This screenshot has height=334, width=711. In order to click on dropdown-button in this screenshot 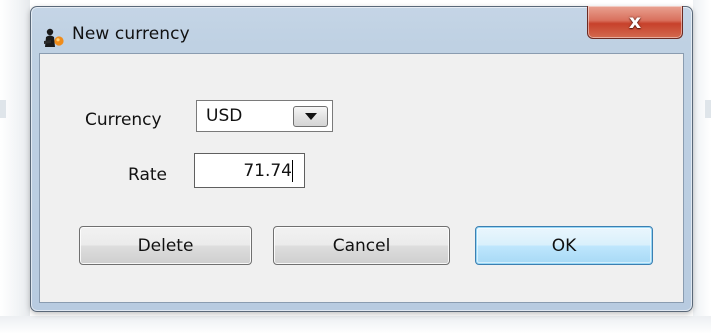, I will do `click(310, 116)`.